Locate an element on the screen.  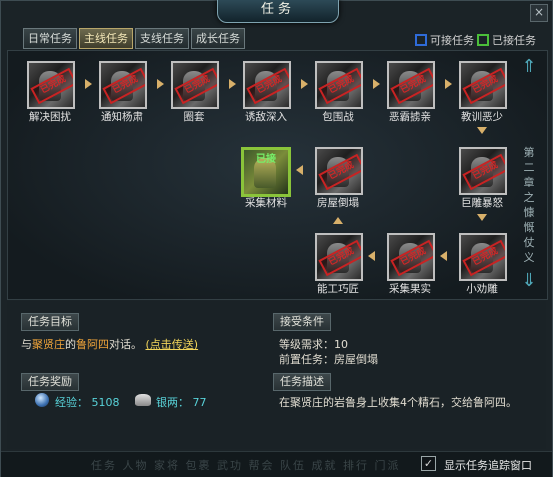
quest-node-label: 恶霸掳亲 is located at coordinates (410, 117).